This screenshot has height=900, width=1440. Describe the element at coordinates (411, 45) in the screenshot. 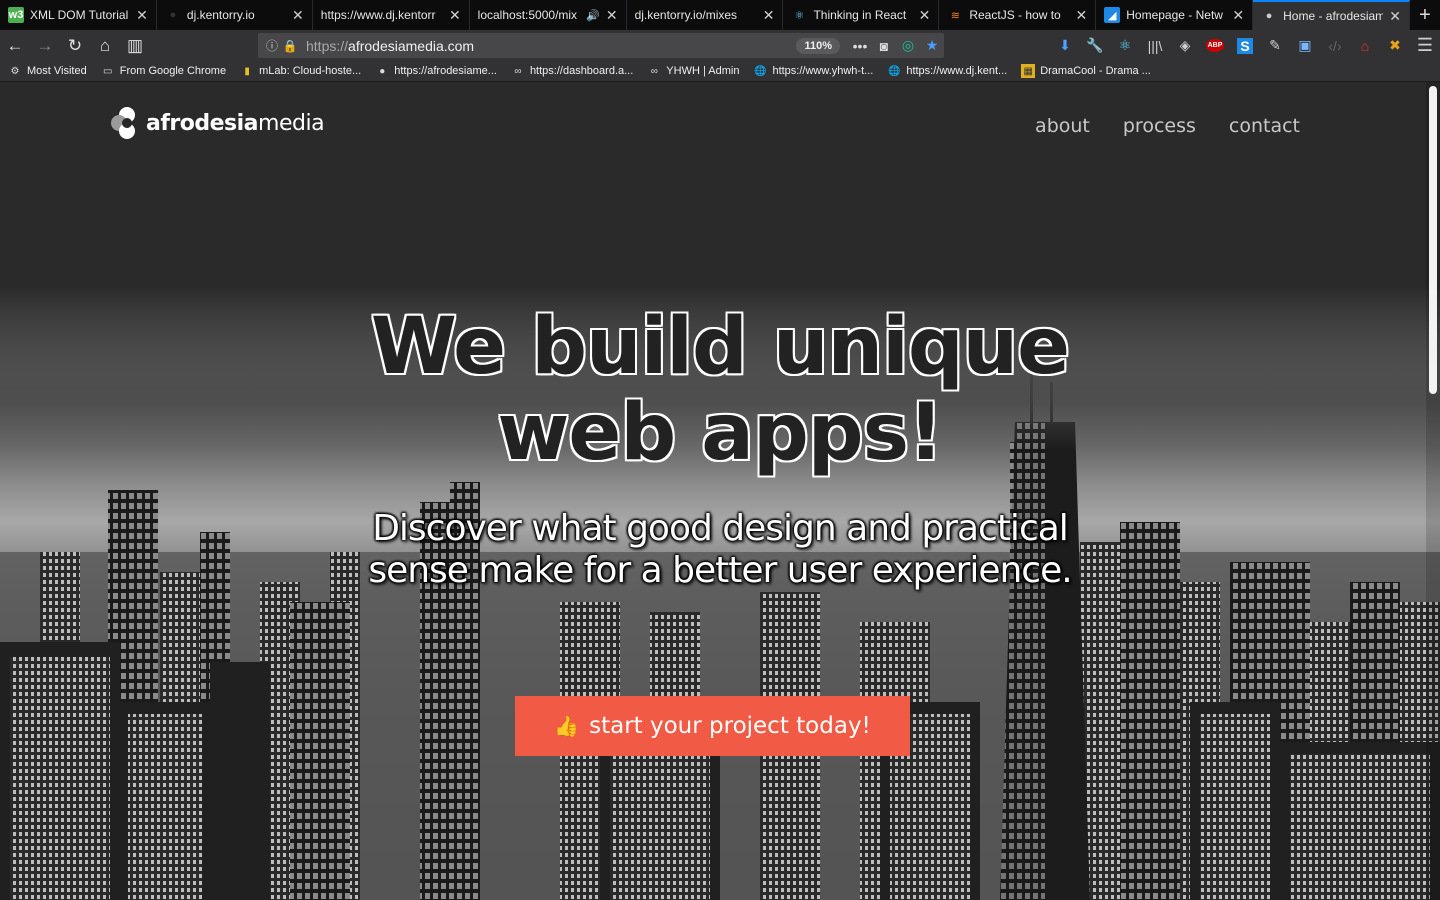

I see `url-host: afrodesiamedia.com` at that location.